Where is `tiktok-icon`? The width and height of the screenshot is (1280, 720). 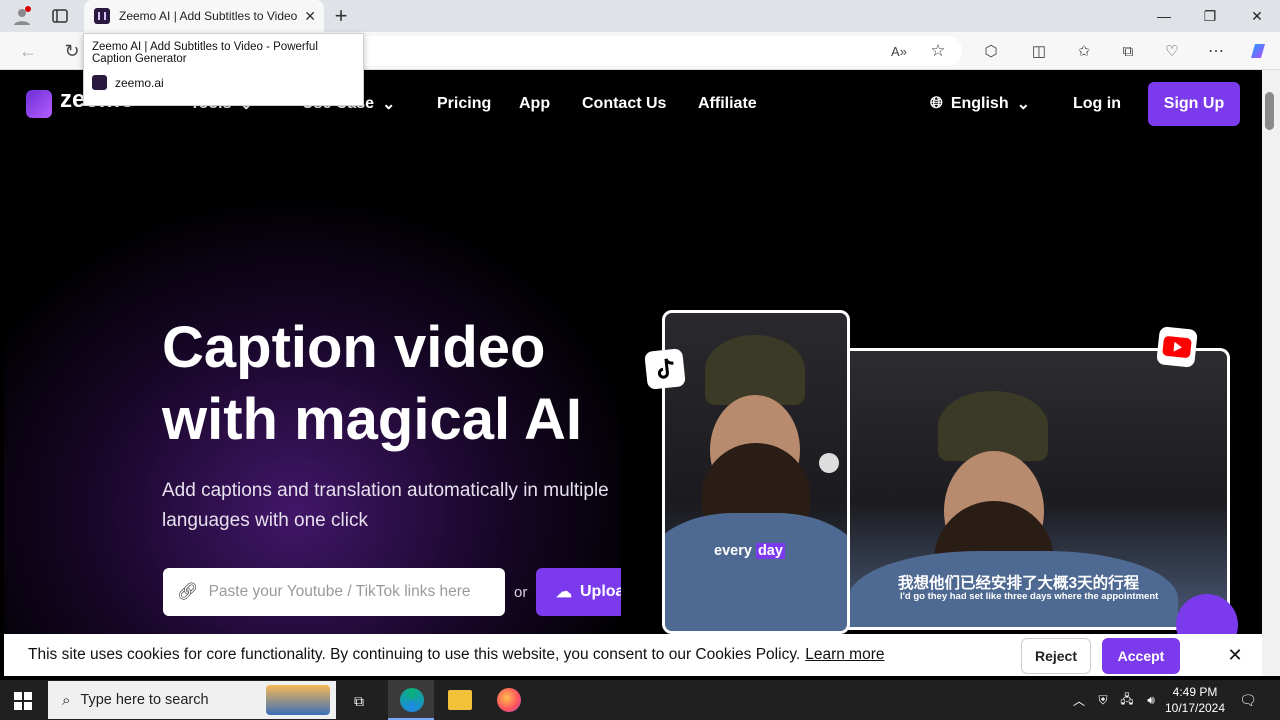
tiktok-icon is located at coordinates (665, 369).